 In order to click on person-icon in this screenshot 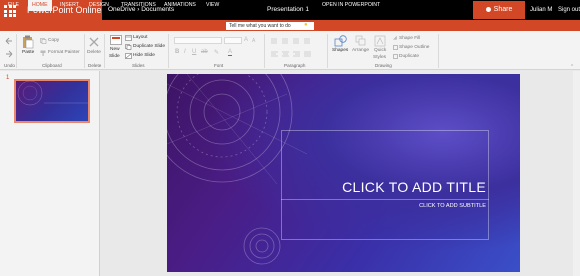, I will do `click(488, 9)`.